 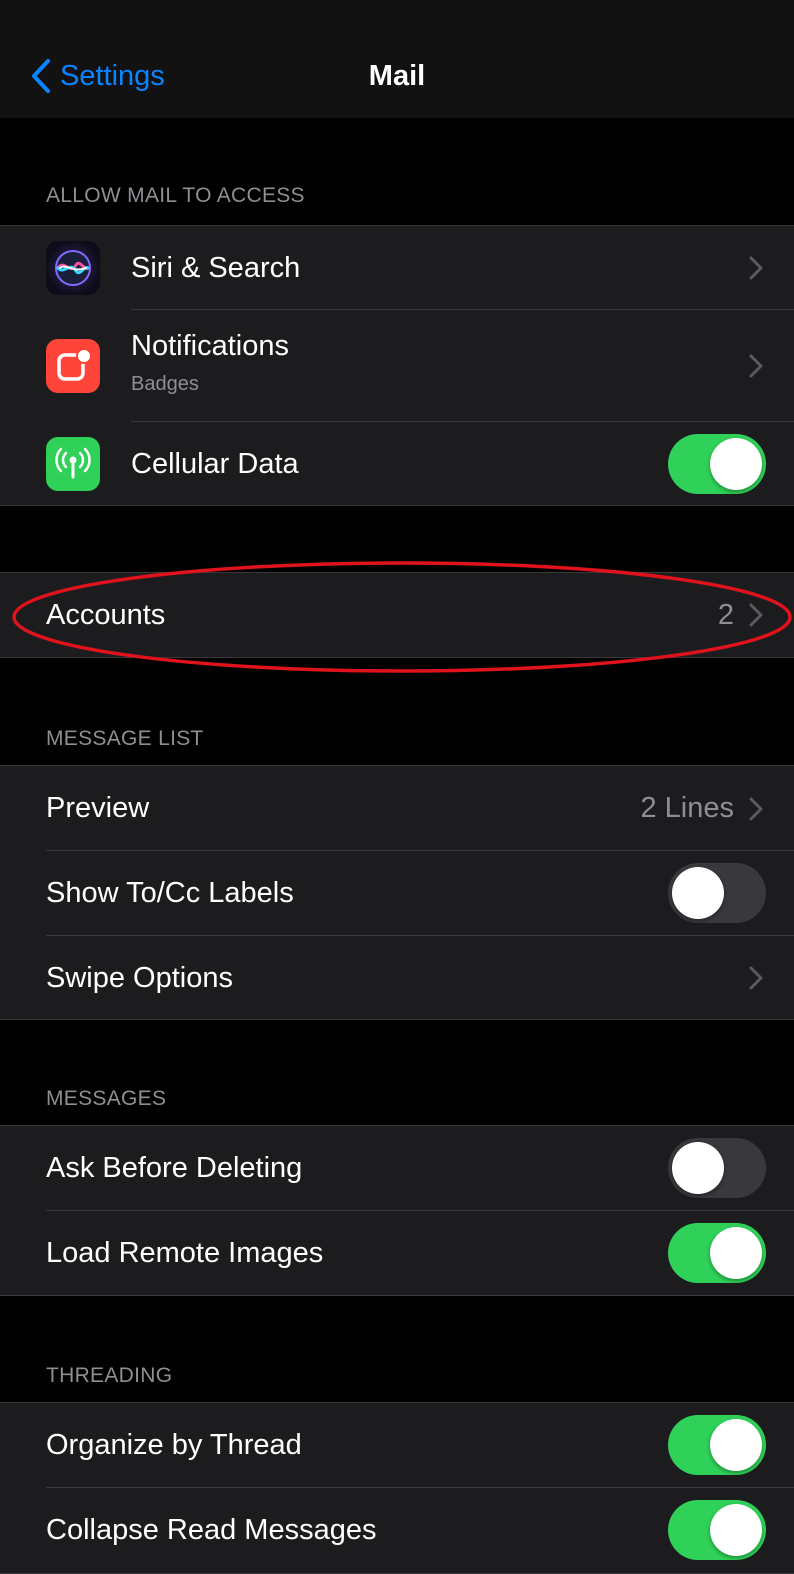 What do you see at coordinates (210, 346) in the screenshot?
I see `notifications-label: Notifications` at bounding box center [210, 346].